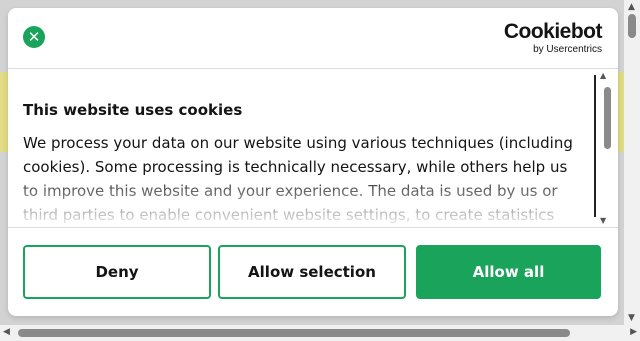 The height and width of the screenshot is (341, 640). I want to click on dialog-title: This website uses cookies, so click(133, 110).